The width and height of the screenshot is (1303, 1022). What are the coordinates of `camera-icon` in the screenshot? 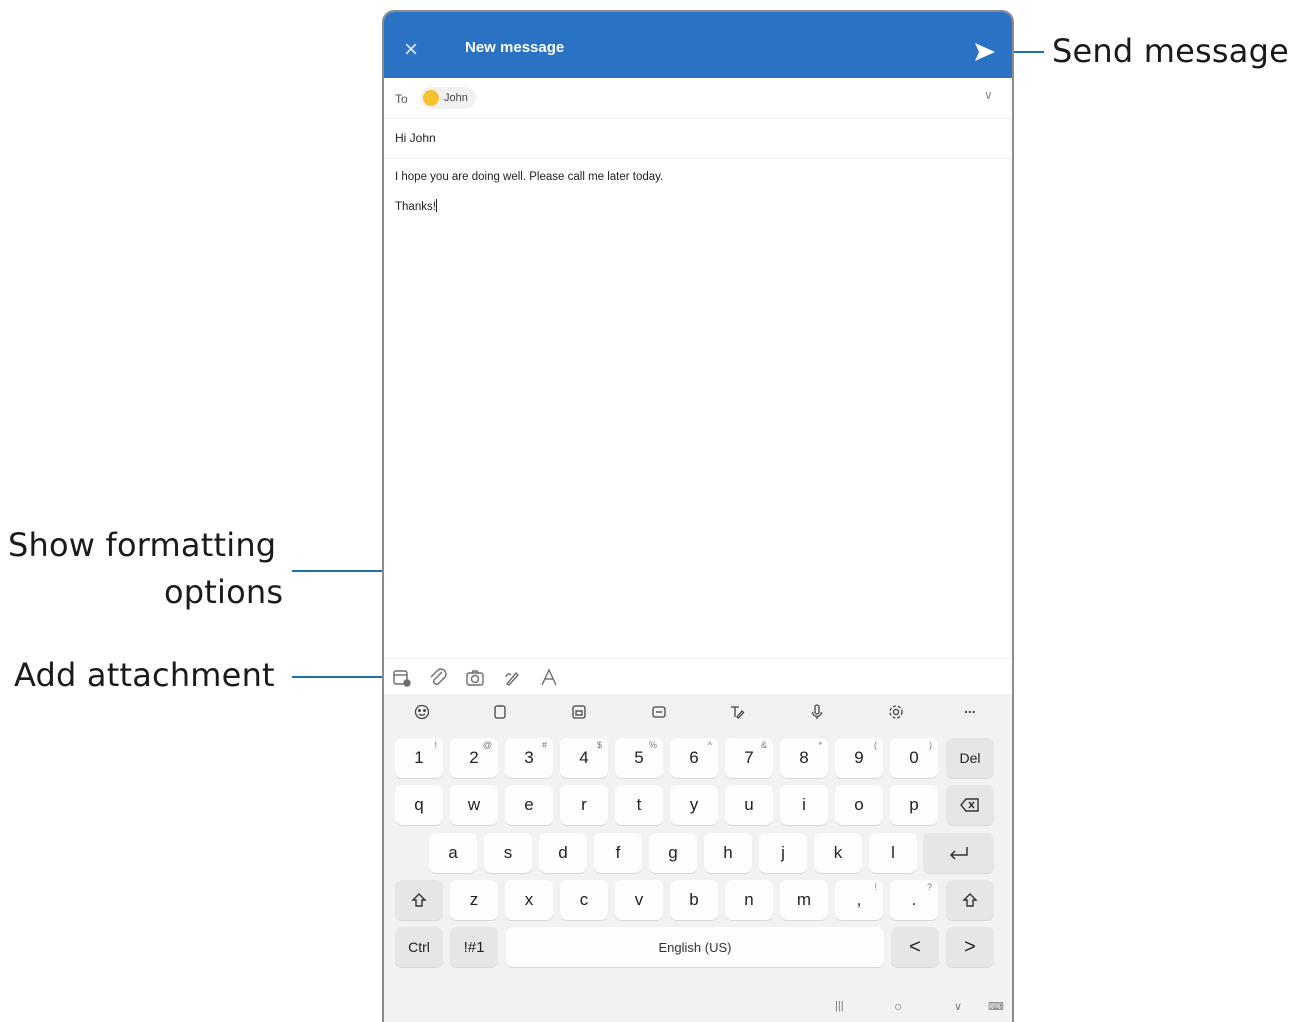 It's located at (475, 678).